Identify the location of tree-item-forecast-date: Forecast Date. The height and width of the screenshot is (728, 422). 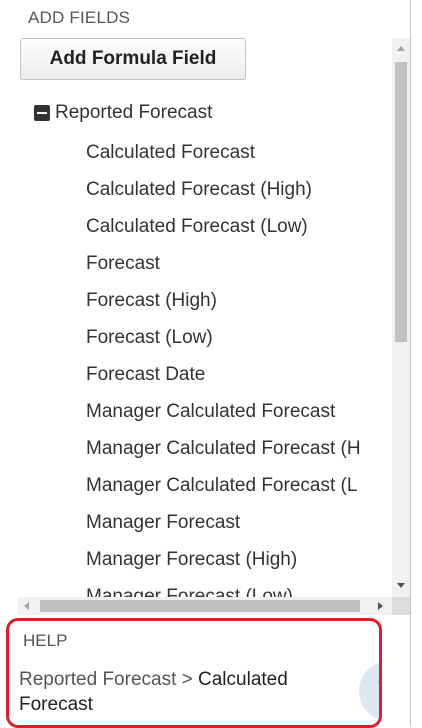
(223, 374).